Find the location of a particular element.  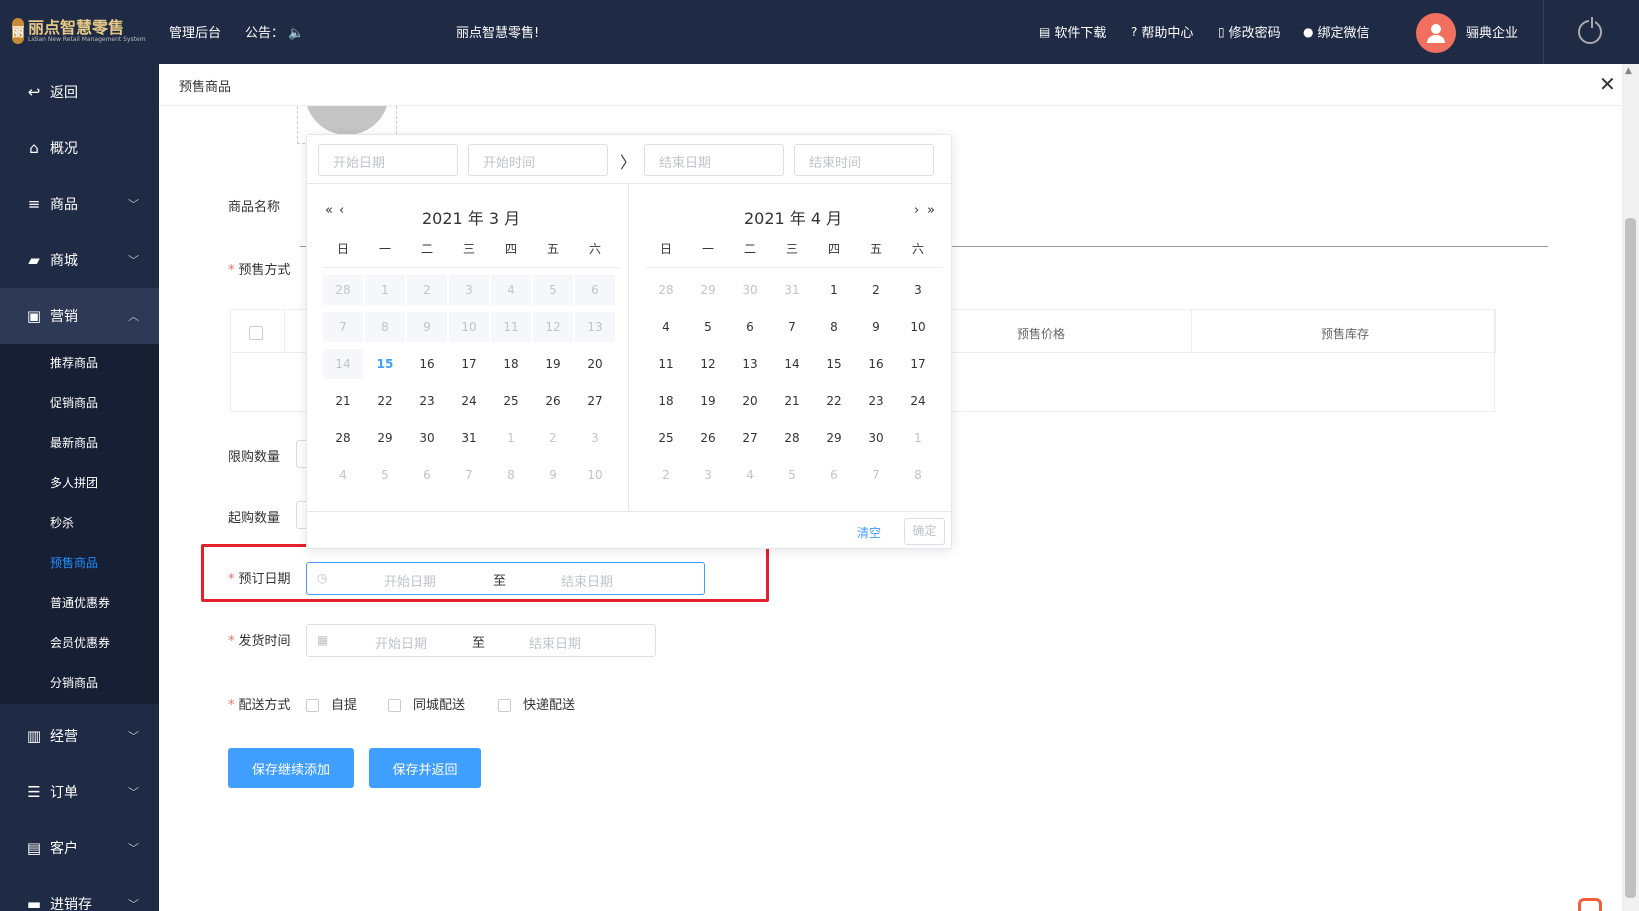

calendar-day: 8 is located at coordinates (918, 475).